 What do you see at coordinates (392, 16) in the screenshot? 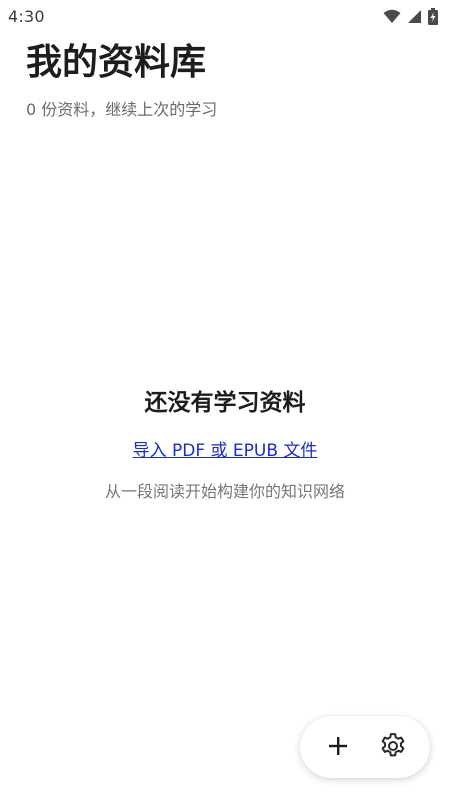
I see `wifi-icon` at bounding box center [392, 16].